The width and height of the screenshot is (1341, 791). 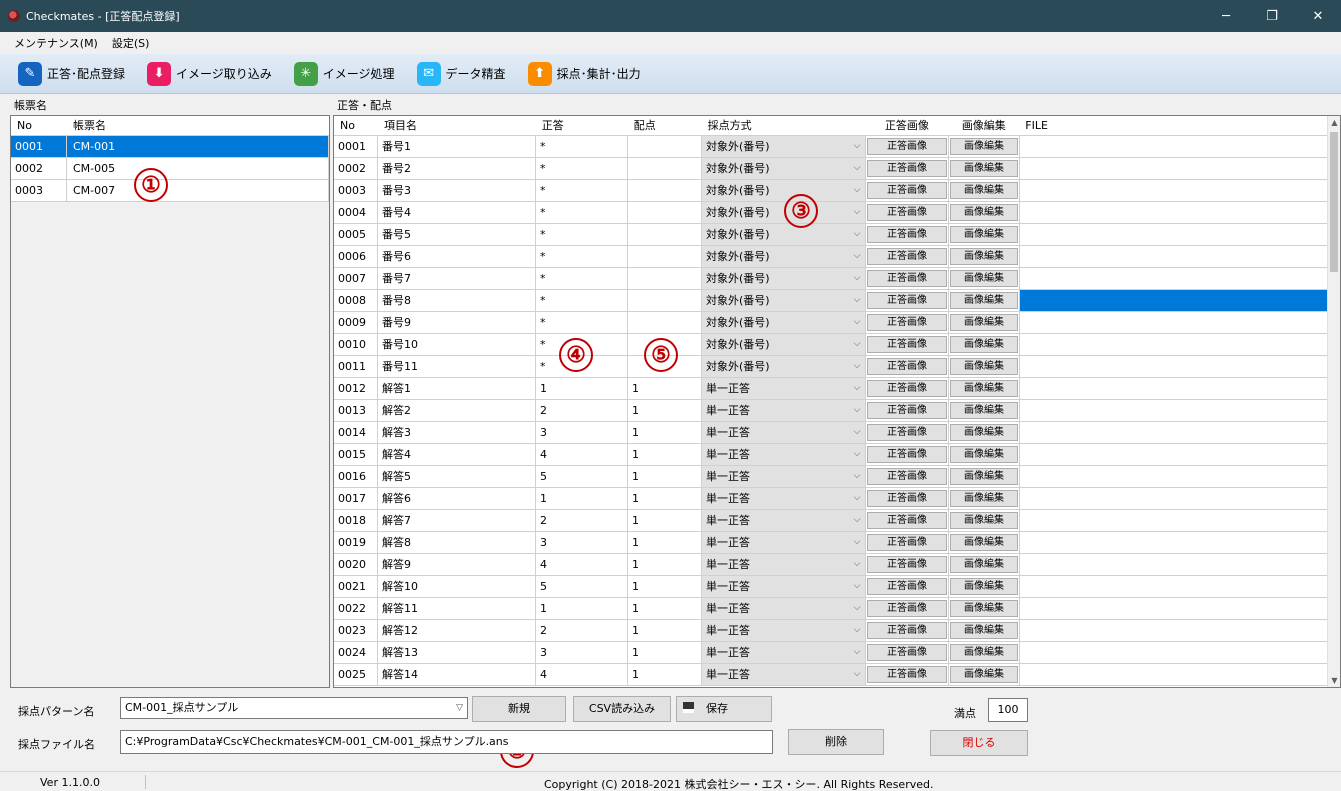 I want to click on row-no-cell: 0021, so click(x=356, y=586).